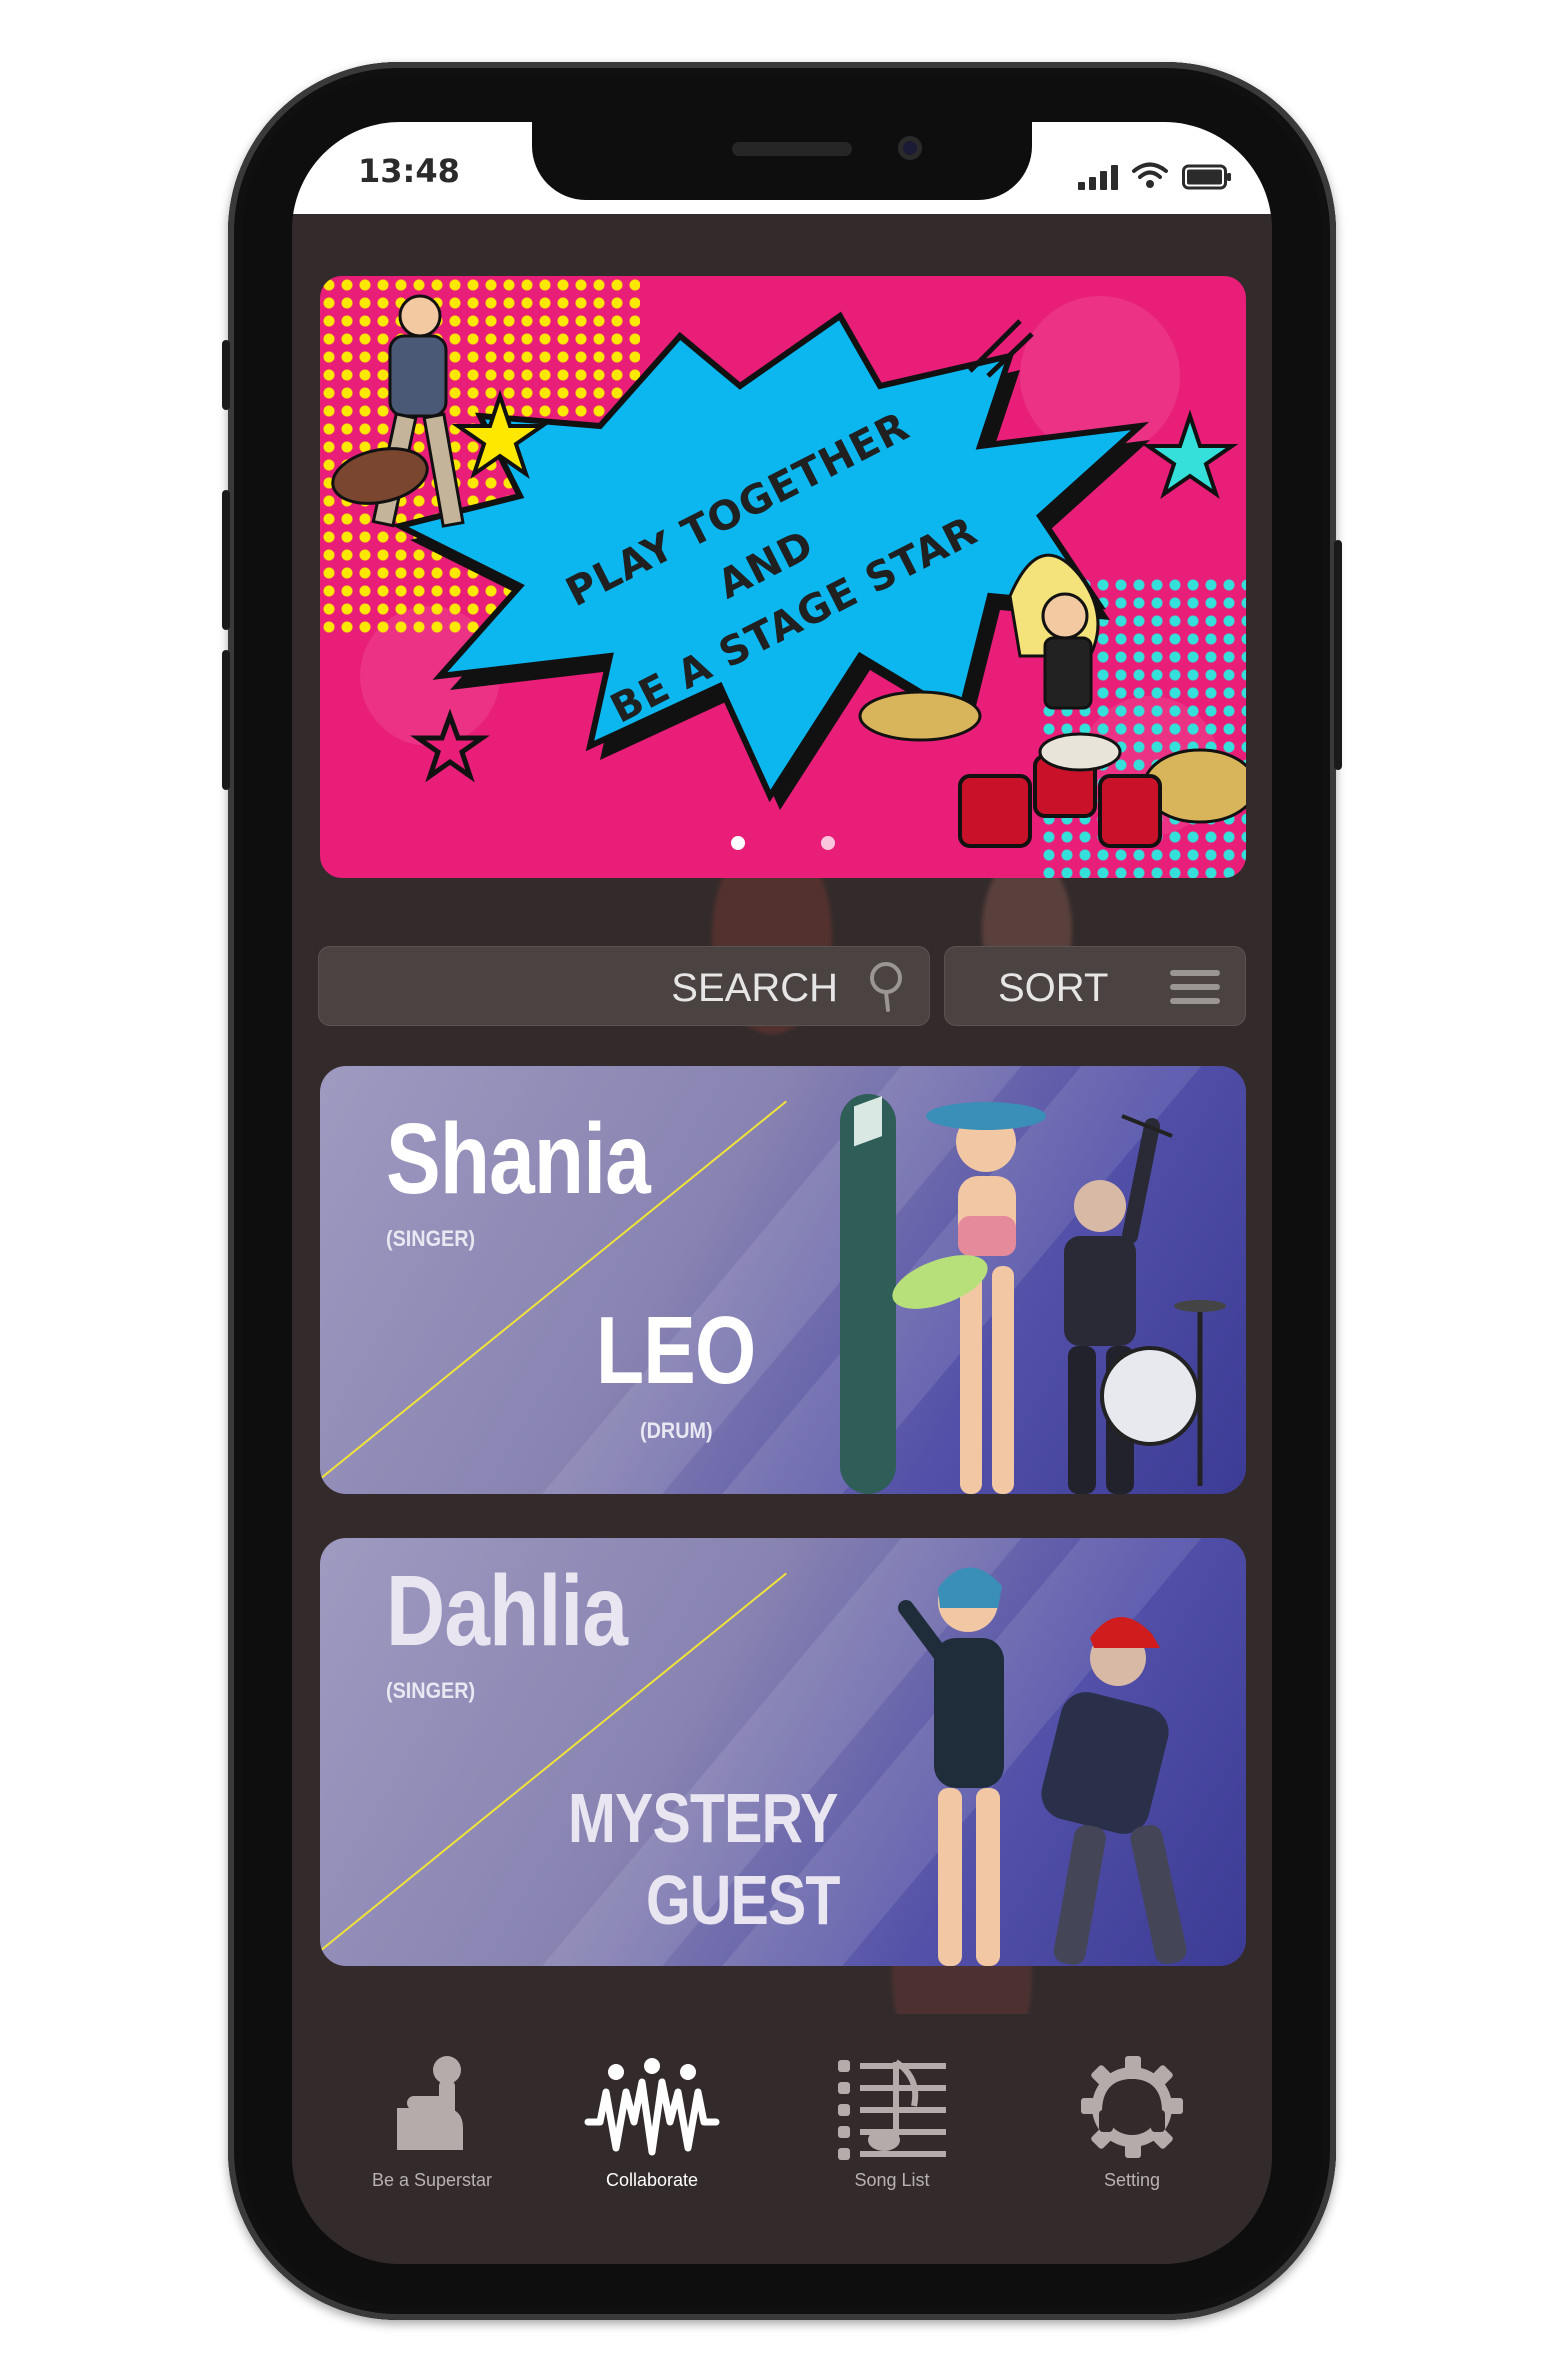 Image resolution: width=1556 pixels, height=2372 pixels. I want to click on collaborate-people-icon, so click(652, 2107).